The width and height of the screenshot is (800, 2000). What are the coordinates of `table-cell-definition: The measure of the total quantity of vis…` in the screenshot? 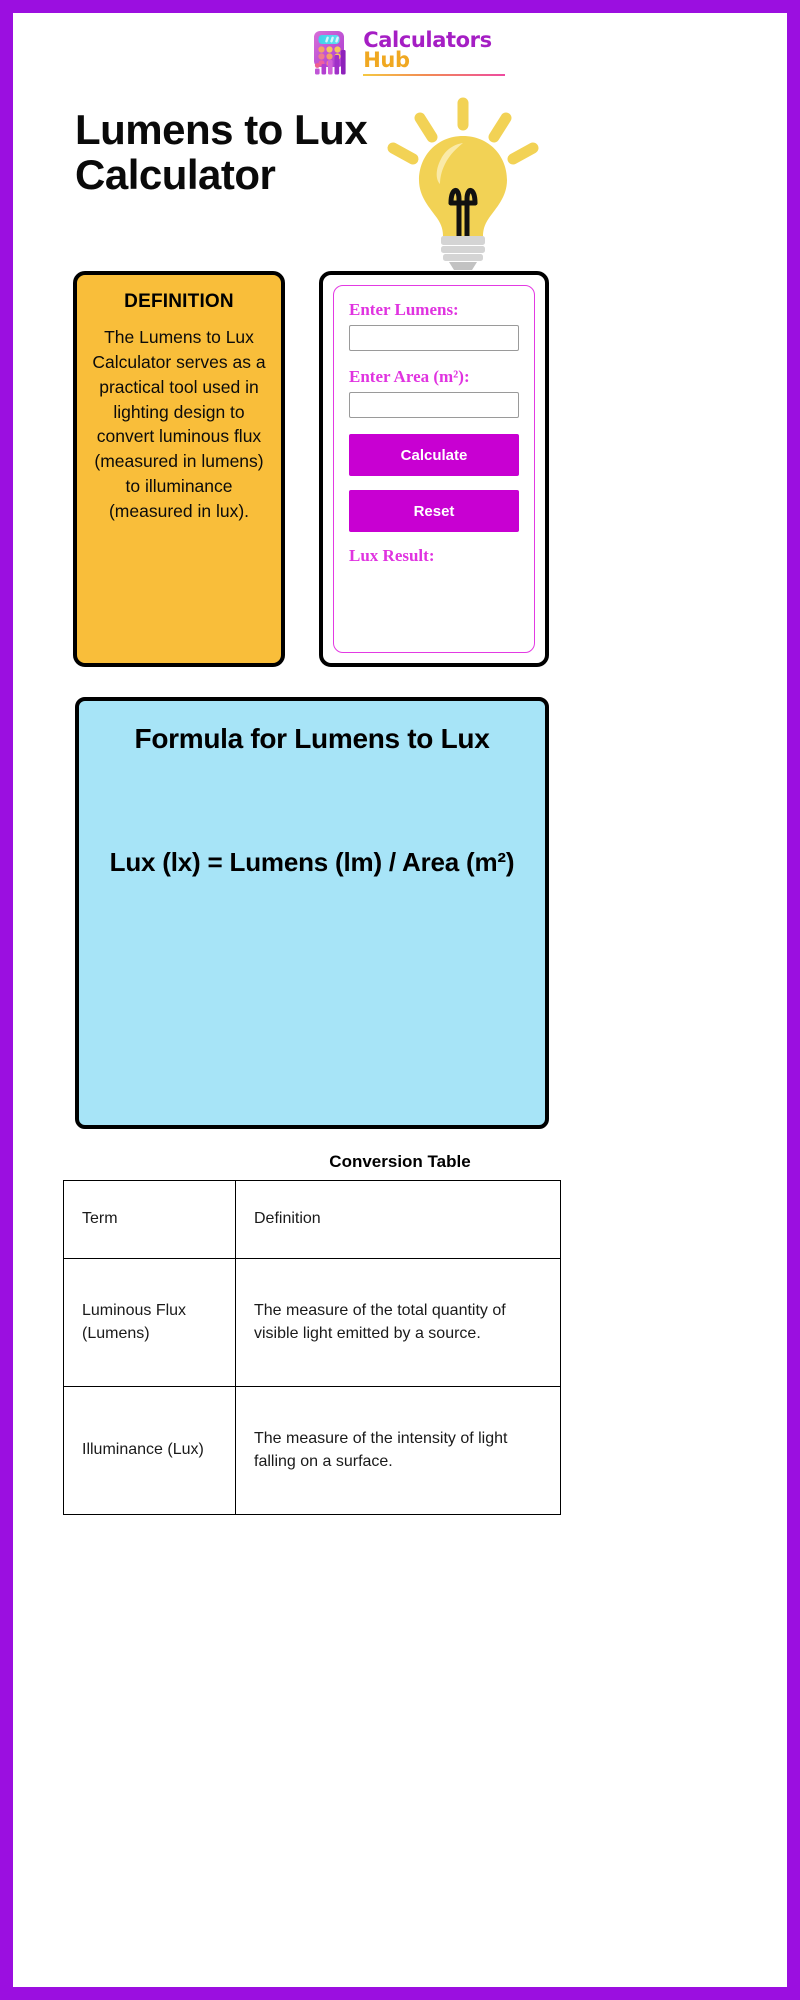 It's located at (398, 1322).